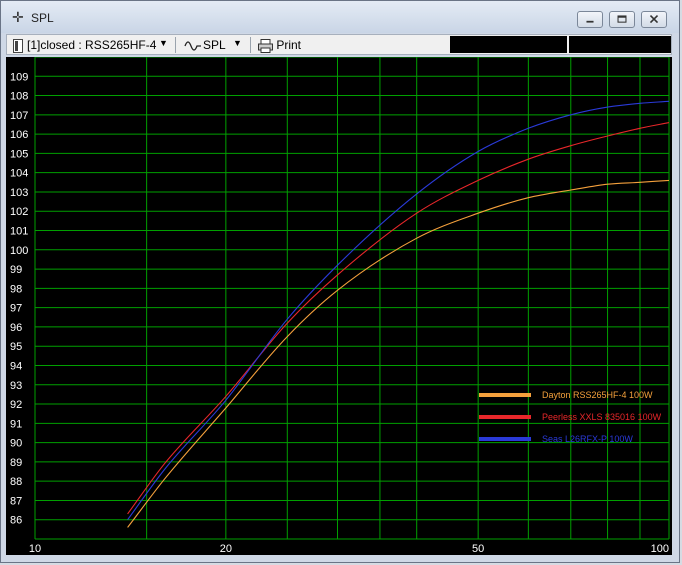 This screenshot has width=682, height=565. What do you see at coordinates (16, 328) in the screenshot?
I see `y-tick-label: 96` at bounding box center [16, 328].